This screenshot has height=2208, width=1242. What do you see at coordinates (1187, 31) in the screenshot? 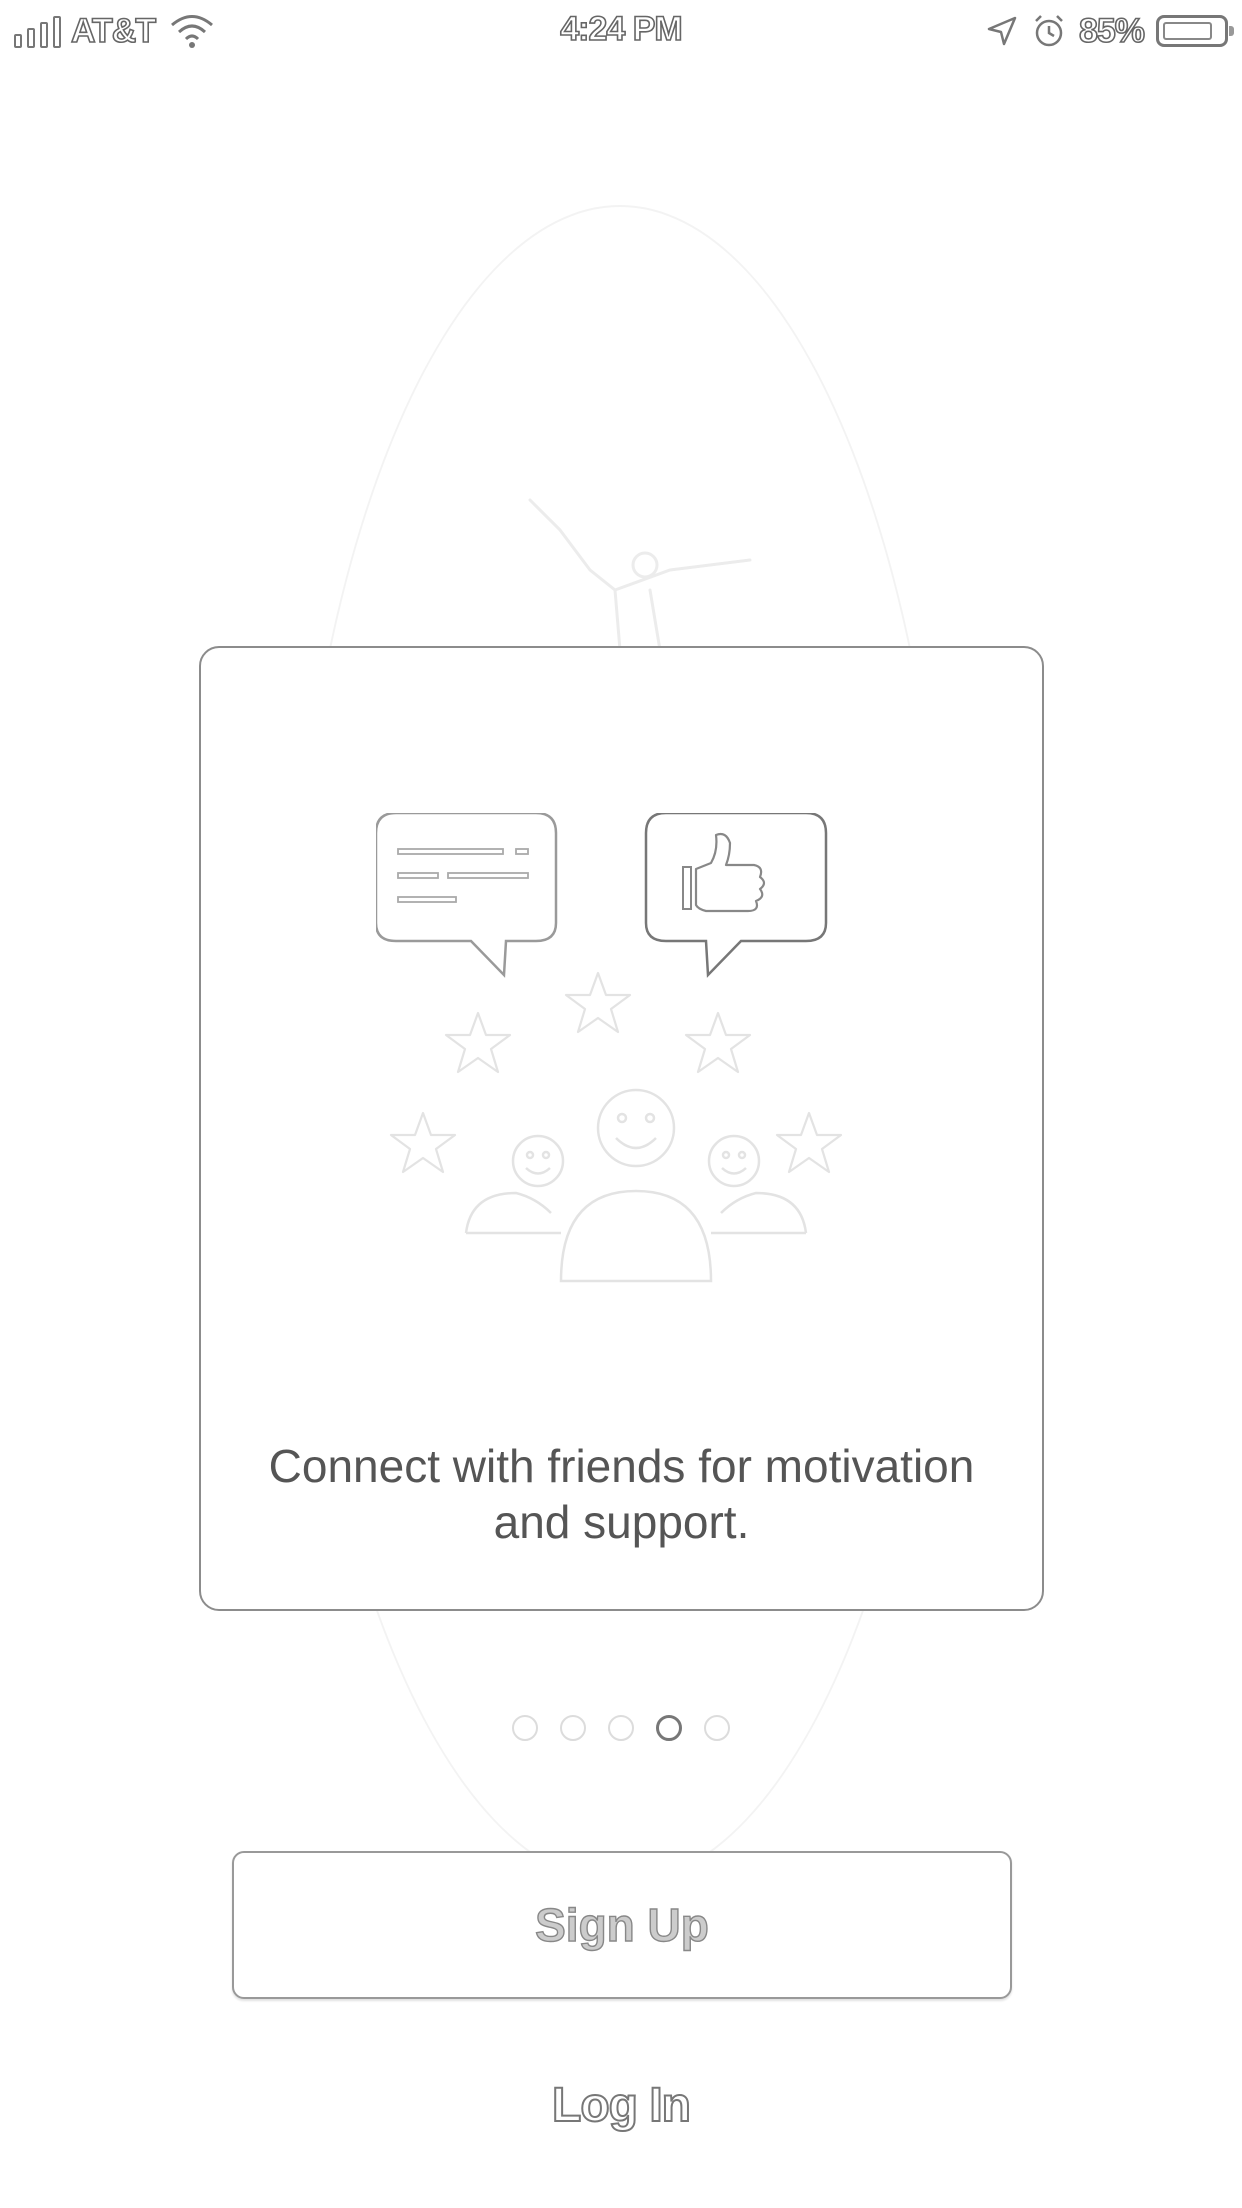
I see `battery-fill` at bounding box center [1187, 31].